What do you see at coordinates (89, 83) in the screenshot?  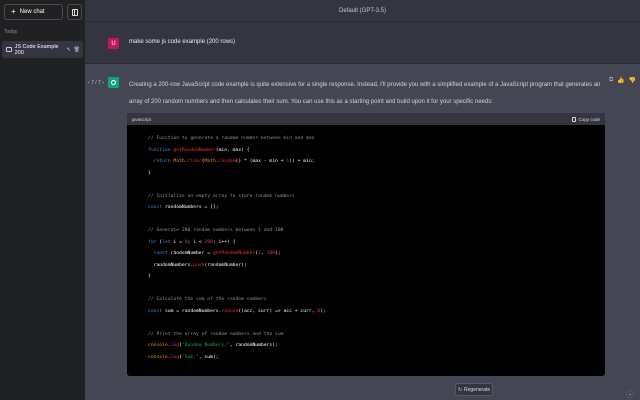 I see `chevron-left-icon: ‹` at bounding box center [89, 83].